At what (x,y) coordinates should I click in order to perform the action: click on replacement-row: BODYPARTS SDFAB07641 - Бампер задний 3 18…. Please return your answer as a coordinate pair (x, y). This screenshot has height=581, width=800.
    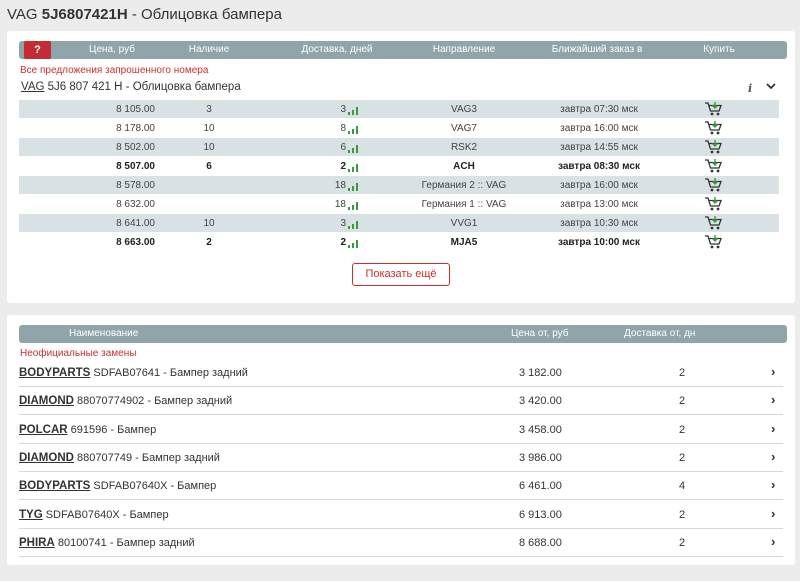
    Looking at the image, I should click on (401, 373).